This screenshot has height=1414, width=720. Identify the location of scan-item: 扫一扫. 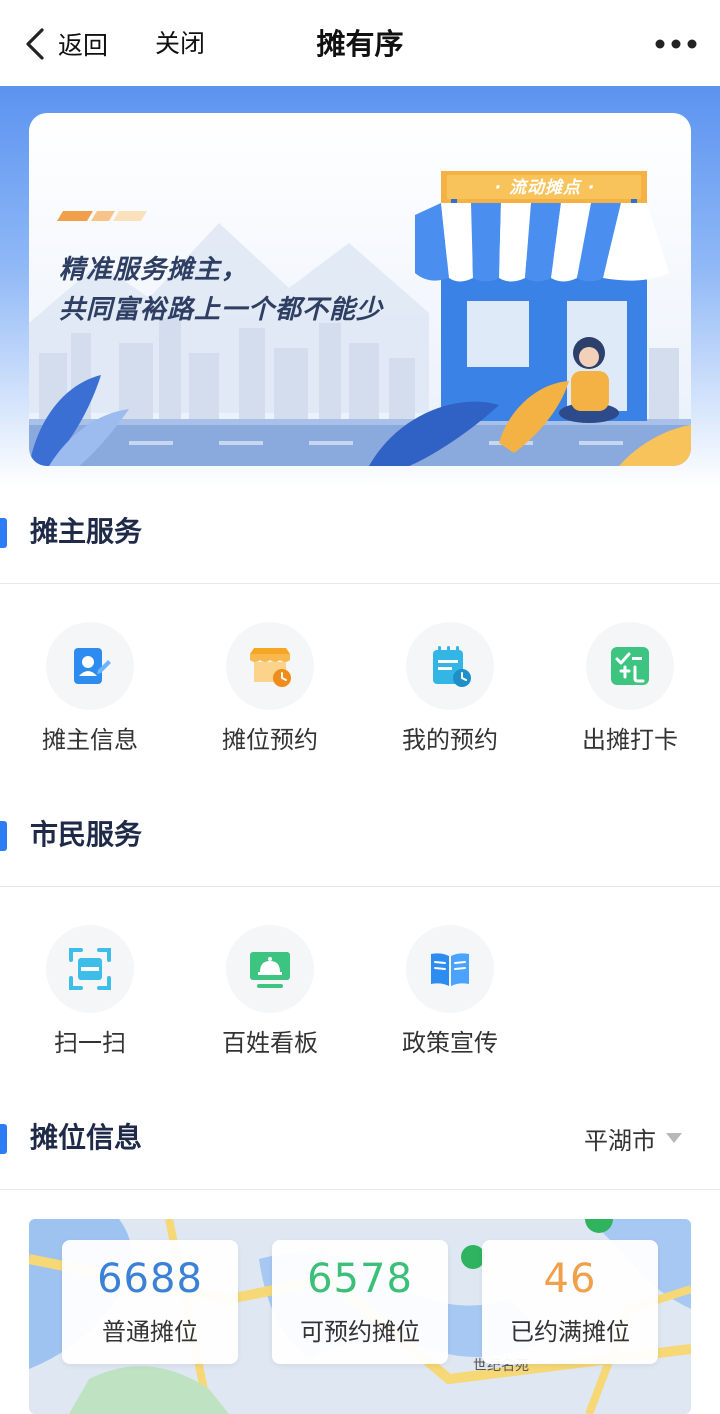
(90, 972).